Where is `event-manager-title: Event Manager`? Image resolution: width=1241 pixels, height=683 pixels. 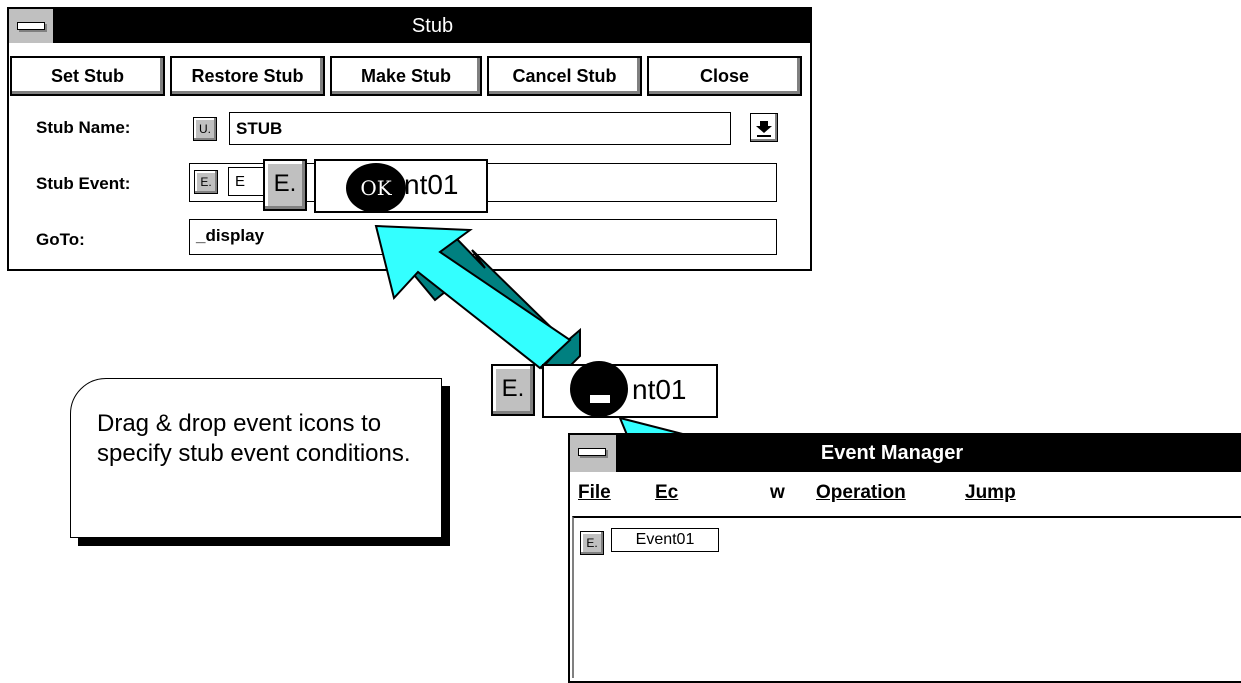
event-manager-title: Event Manager is located at coordinates (892, 453).